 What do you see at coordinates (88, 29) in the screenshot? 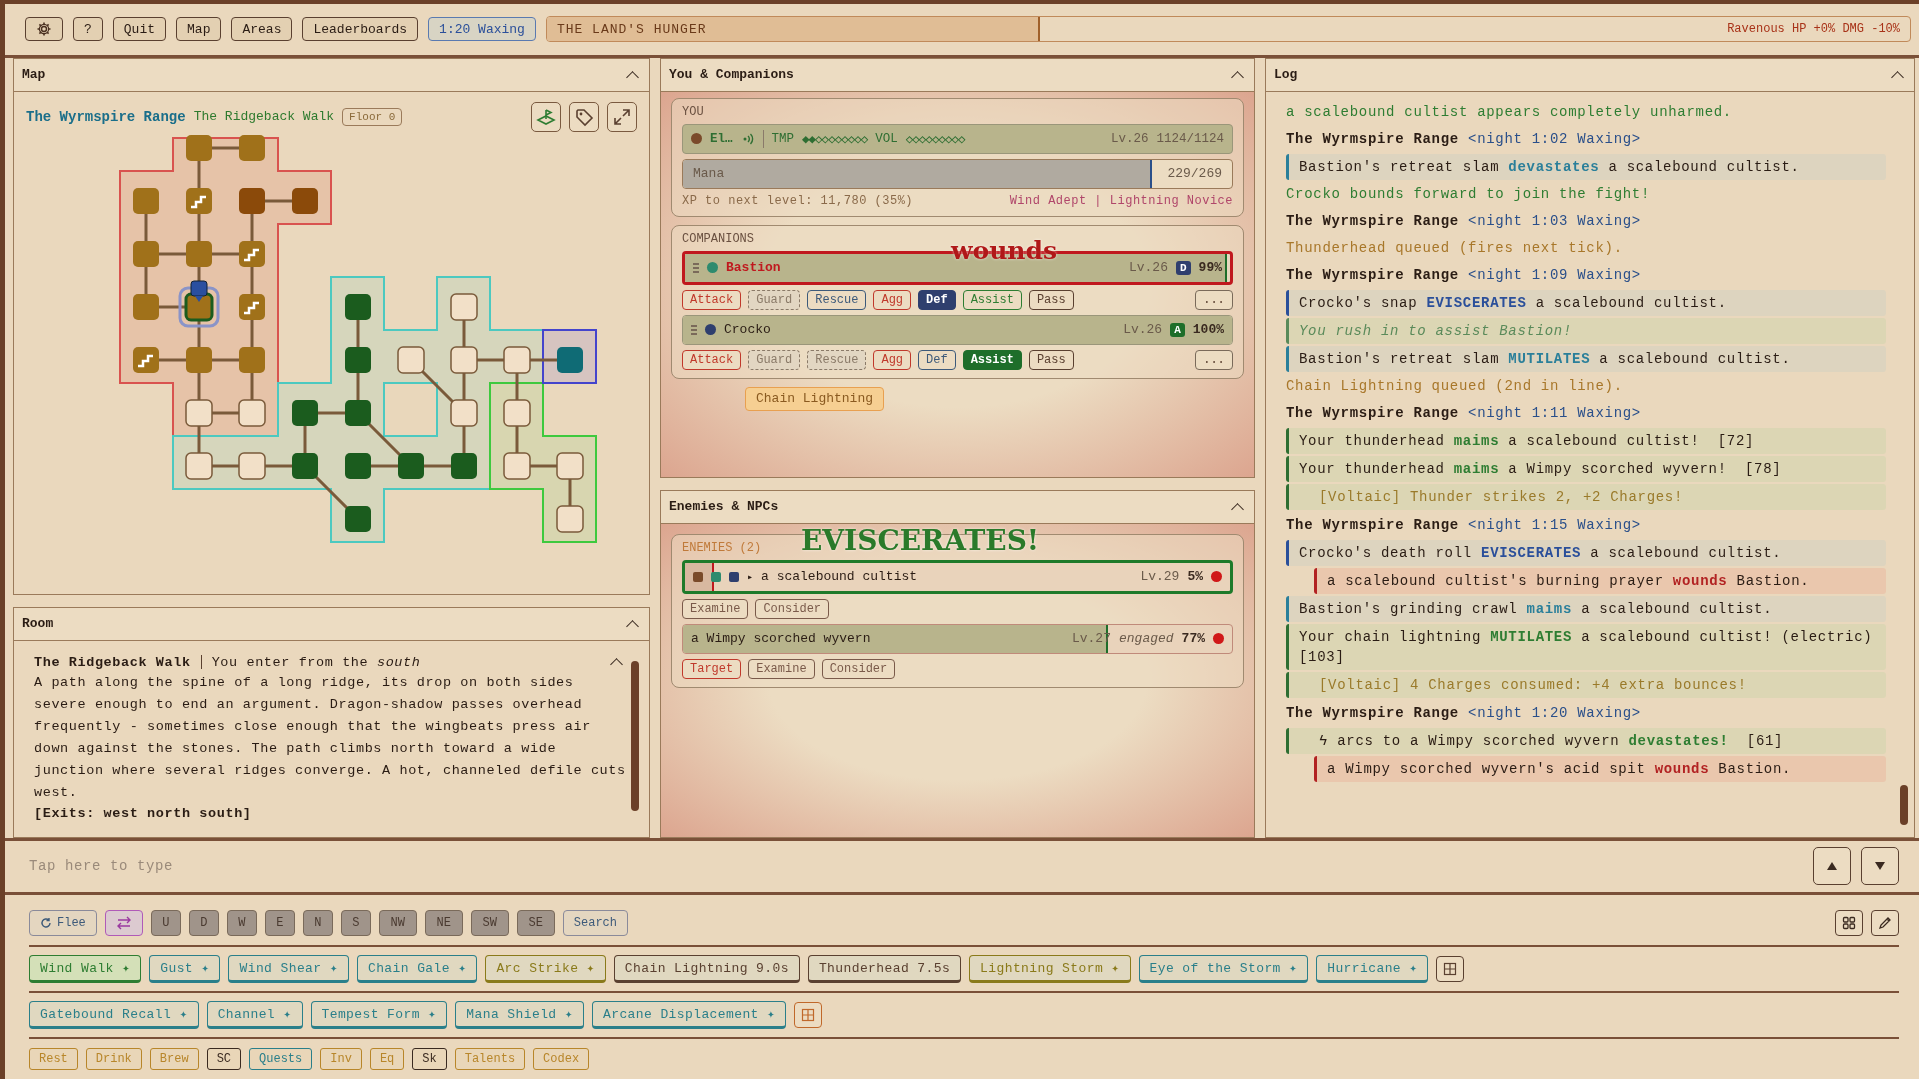
I see `toolbar-button: ?` at bounding box center [88, 29].